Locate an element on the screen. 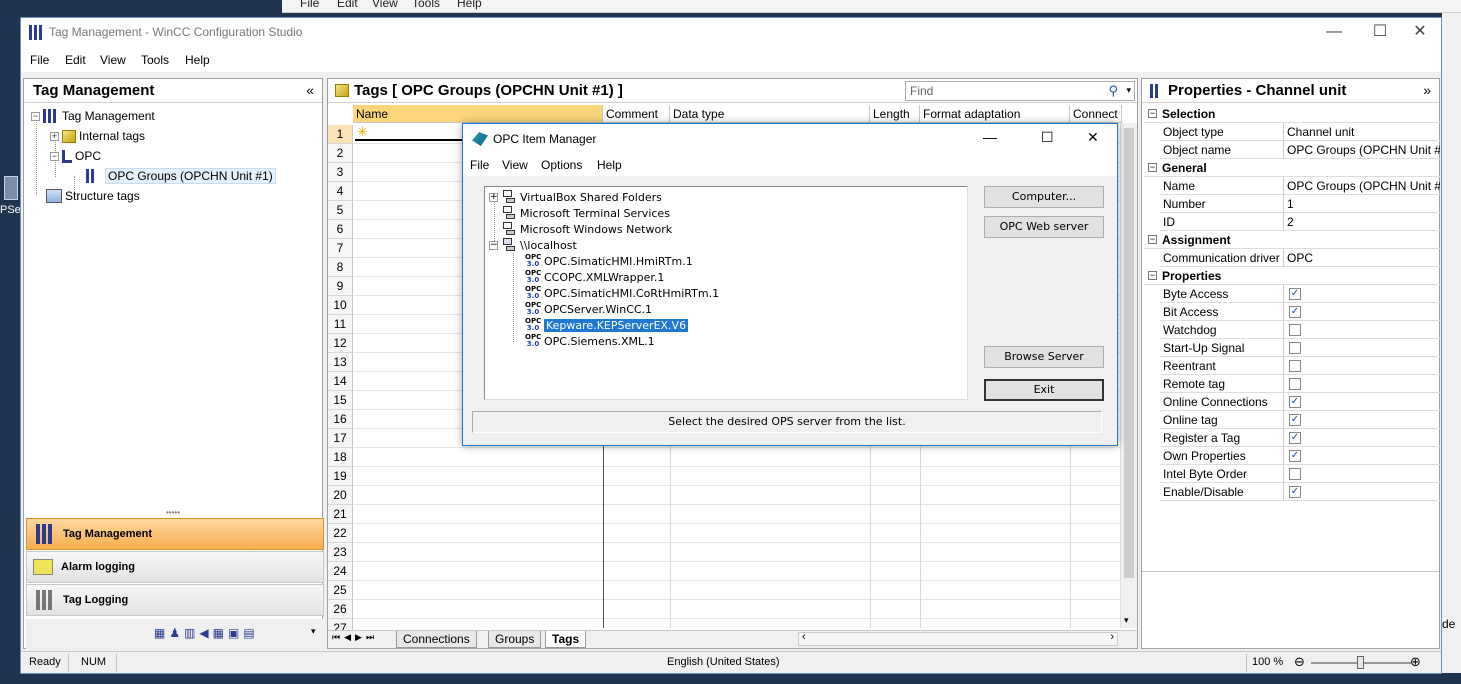 This screenshot has width=1461, height=684. minimize-button: — is located at coordinates (1334, 33).